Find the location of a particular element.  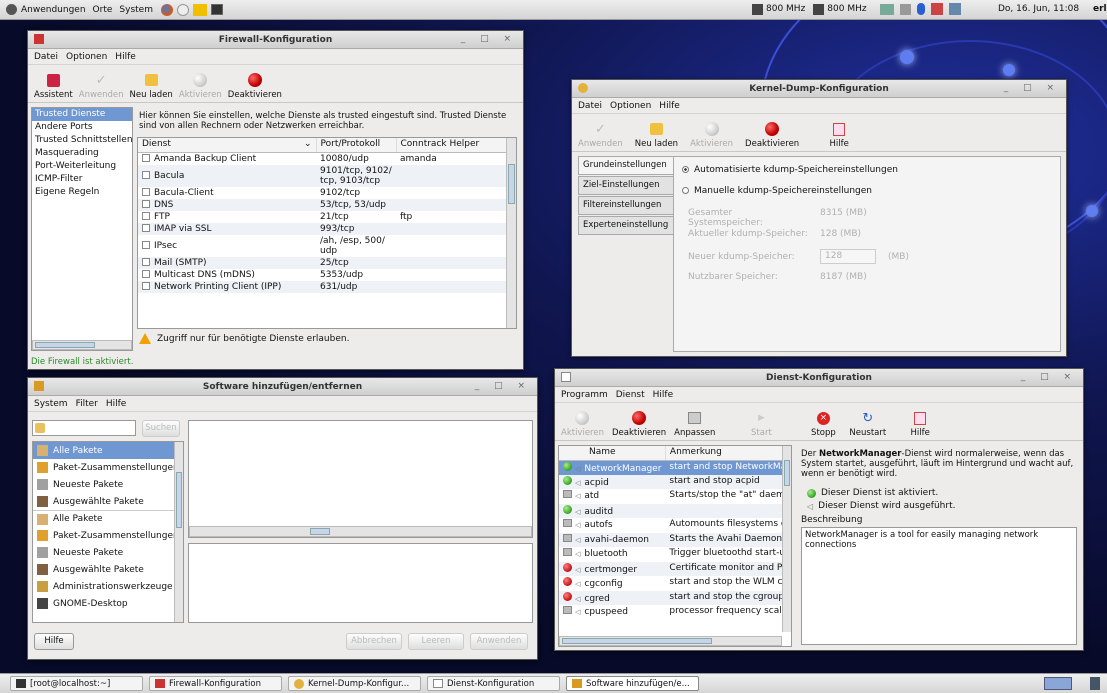

sidebar-item-icmp-filter: ICMP-Filter is located at coordinates (82, 179).